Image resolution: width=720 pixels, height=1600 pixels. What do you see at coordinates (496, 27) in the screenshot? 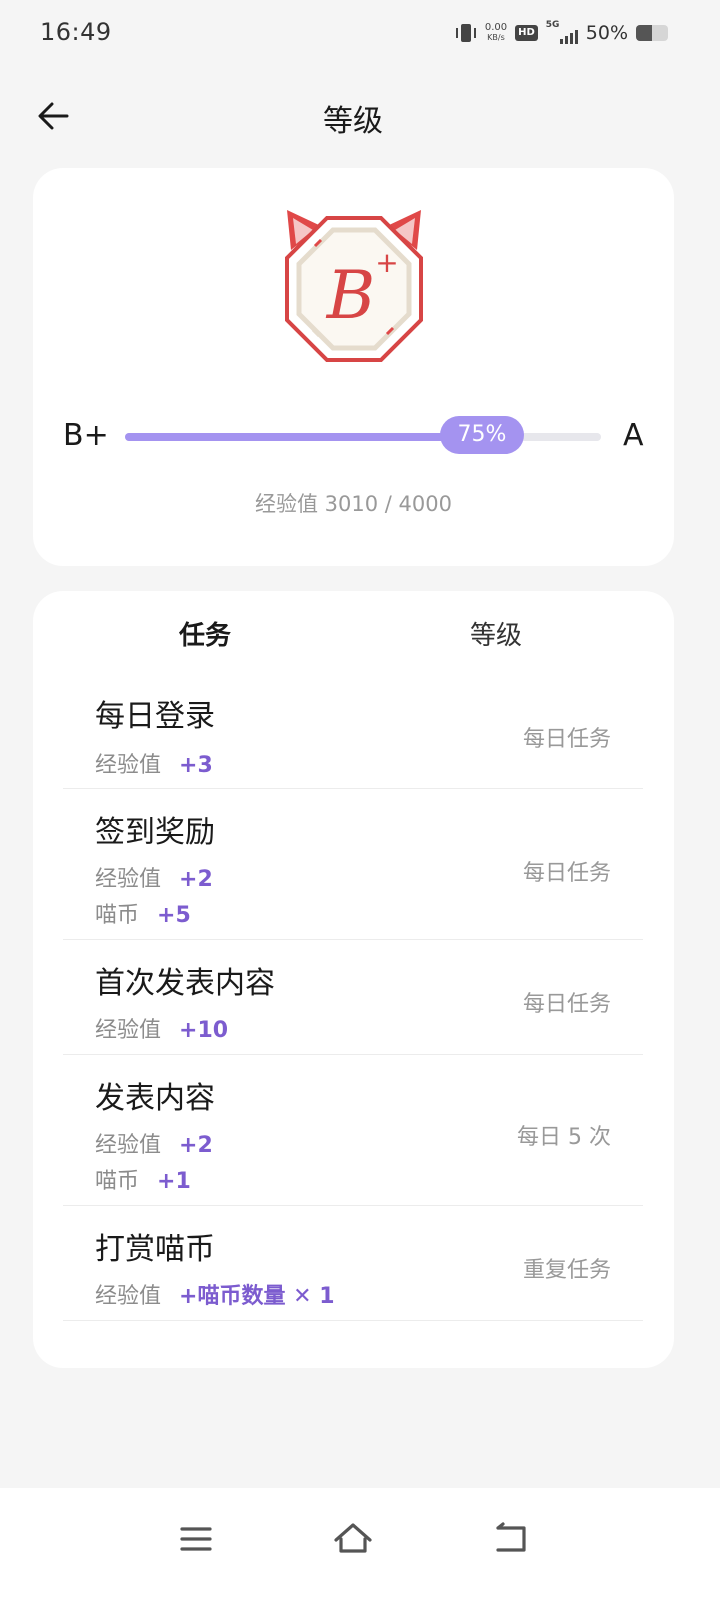
I see `network-speed-value: 0.00` at bounding box center [496, 27].